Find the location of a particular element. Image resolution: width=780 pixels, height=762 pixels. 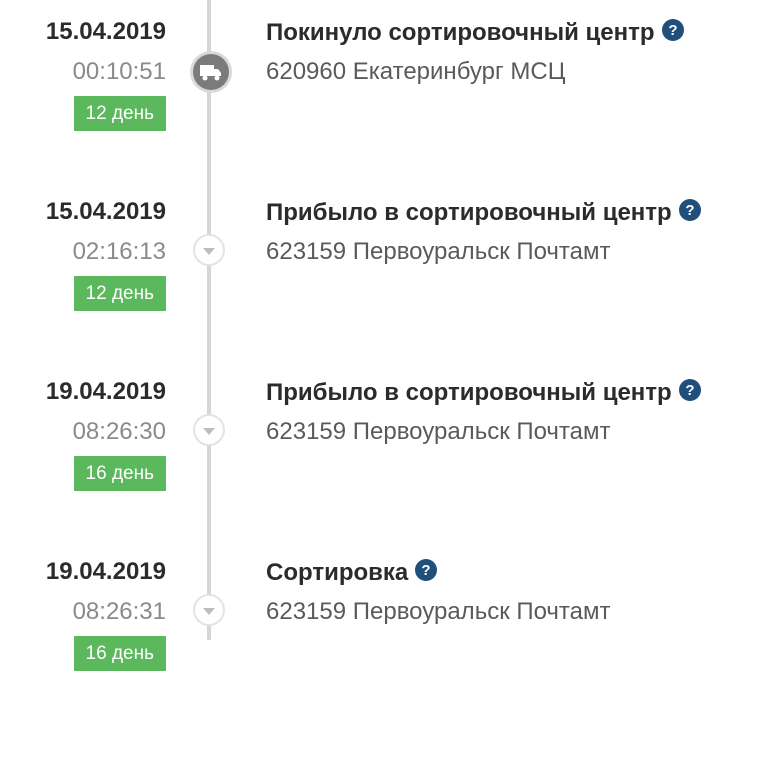

event-status-text: Сортировка is located at coordinates (337, 572).